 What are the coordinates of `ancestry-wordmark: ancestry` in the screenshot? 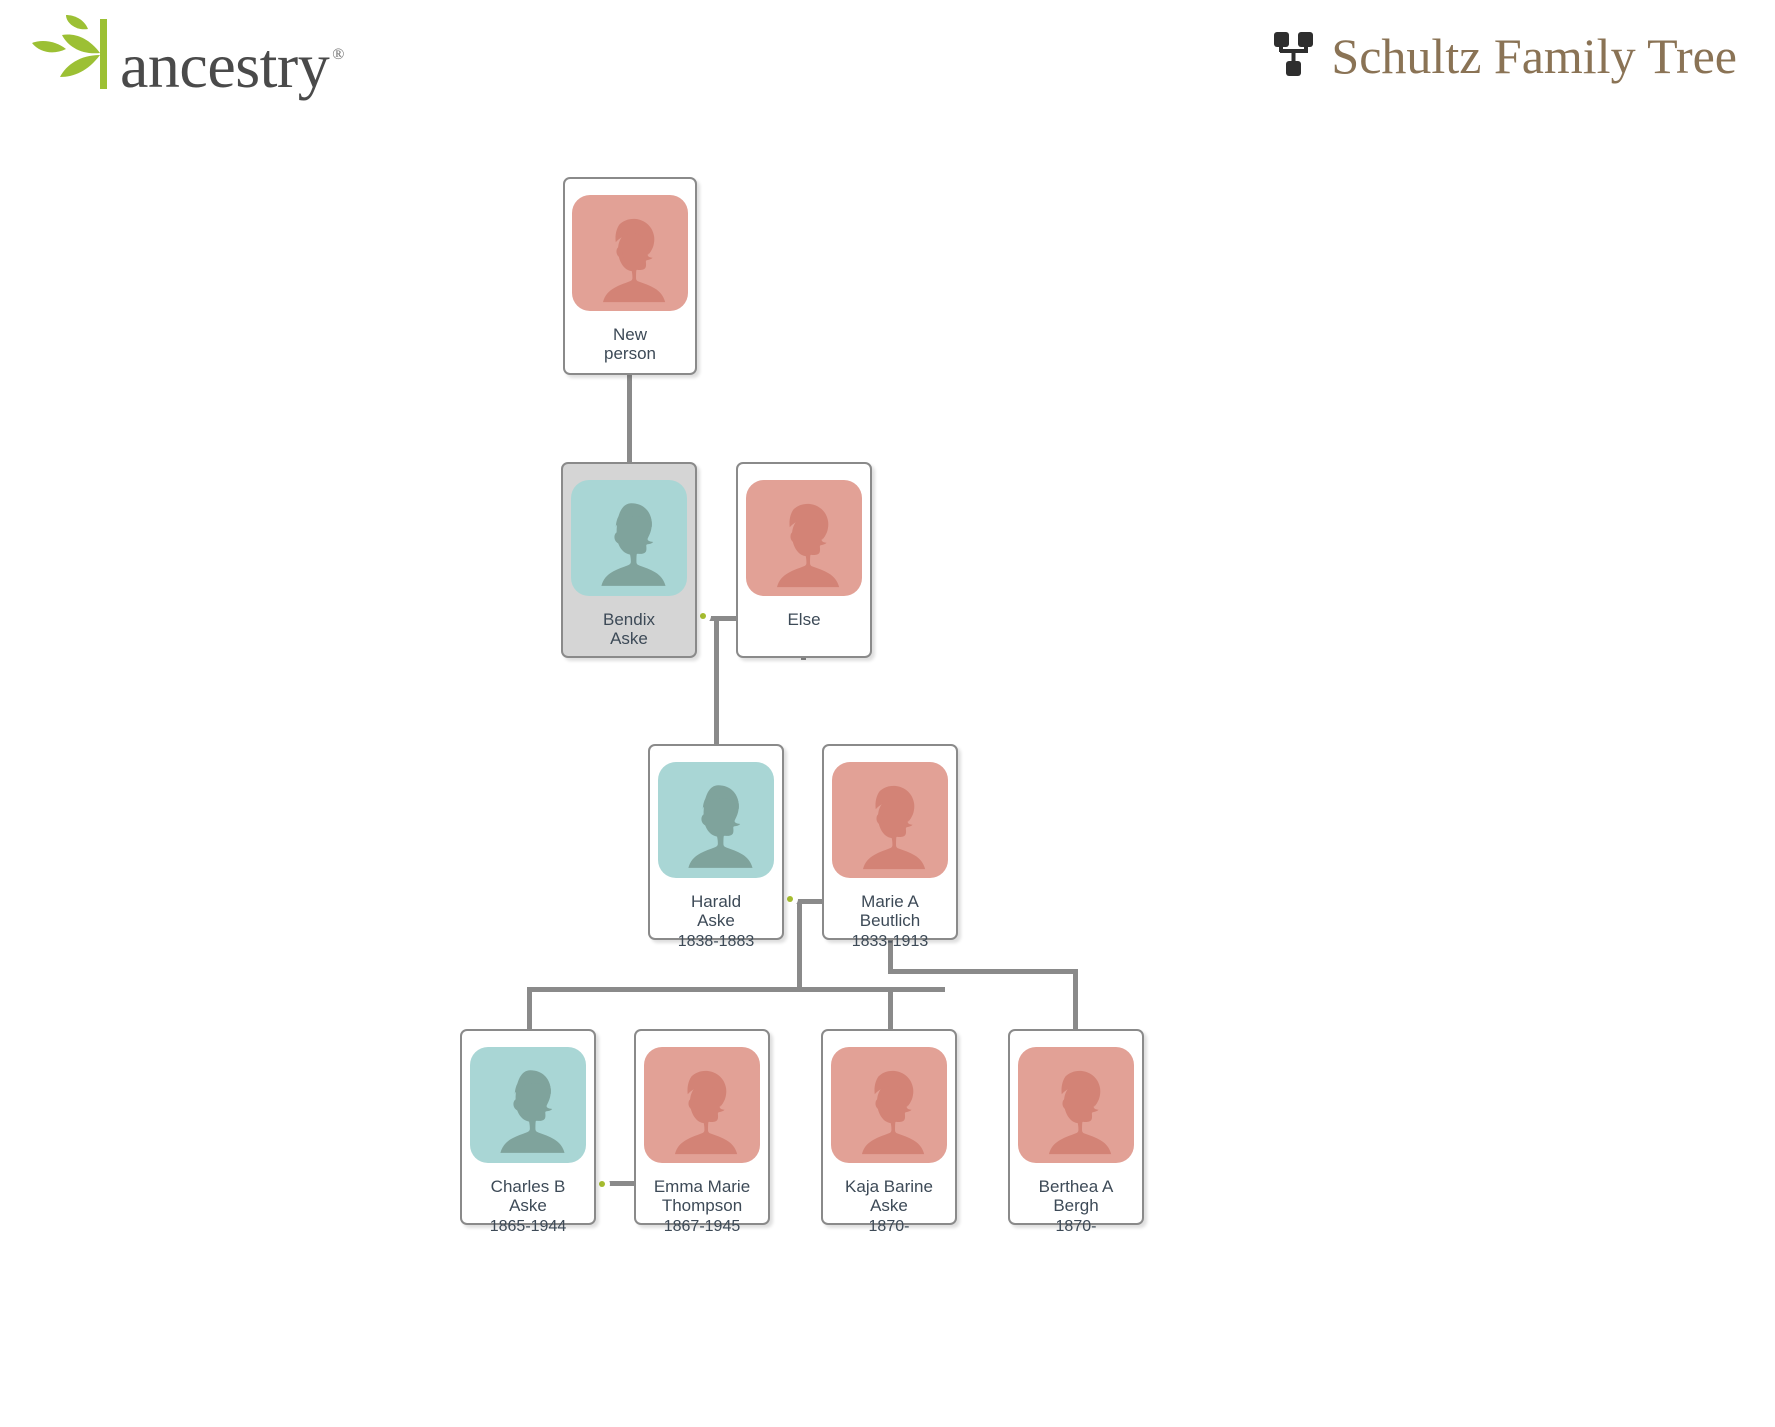 It's located at (225, 65).